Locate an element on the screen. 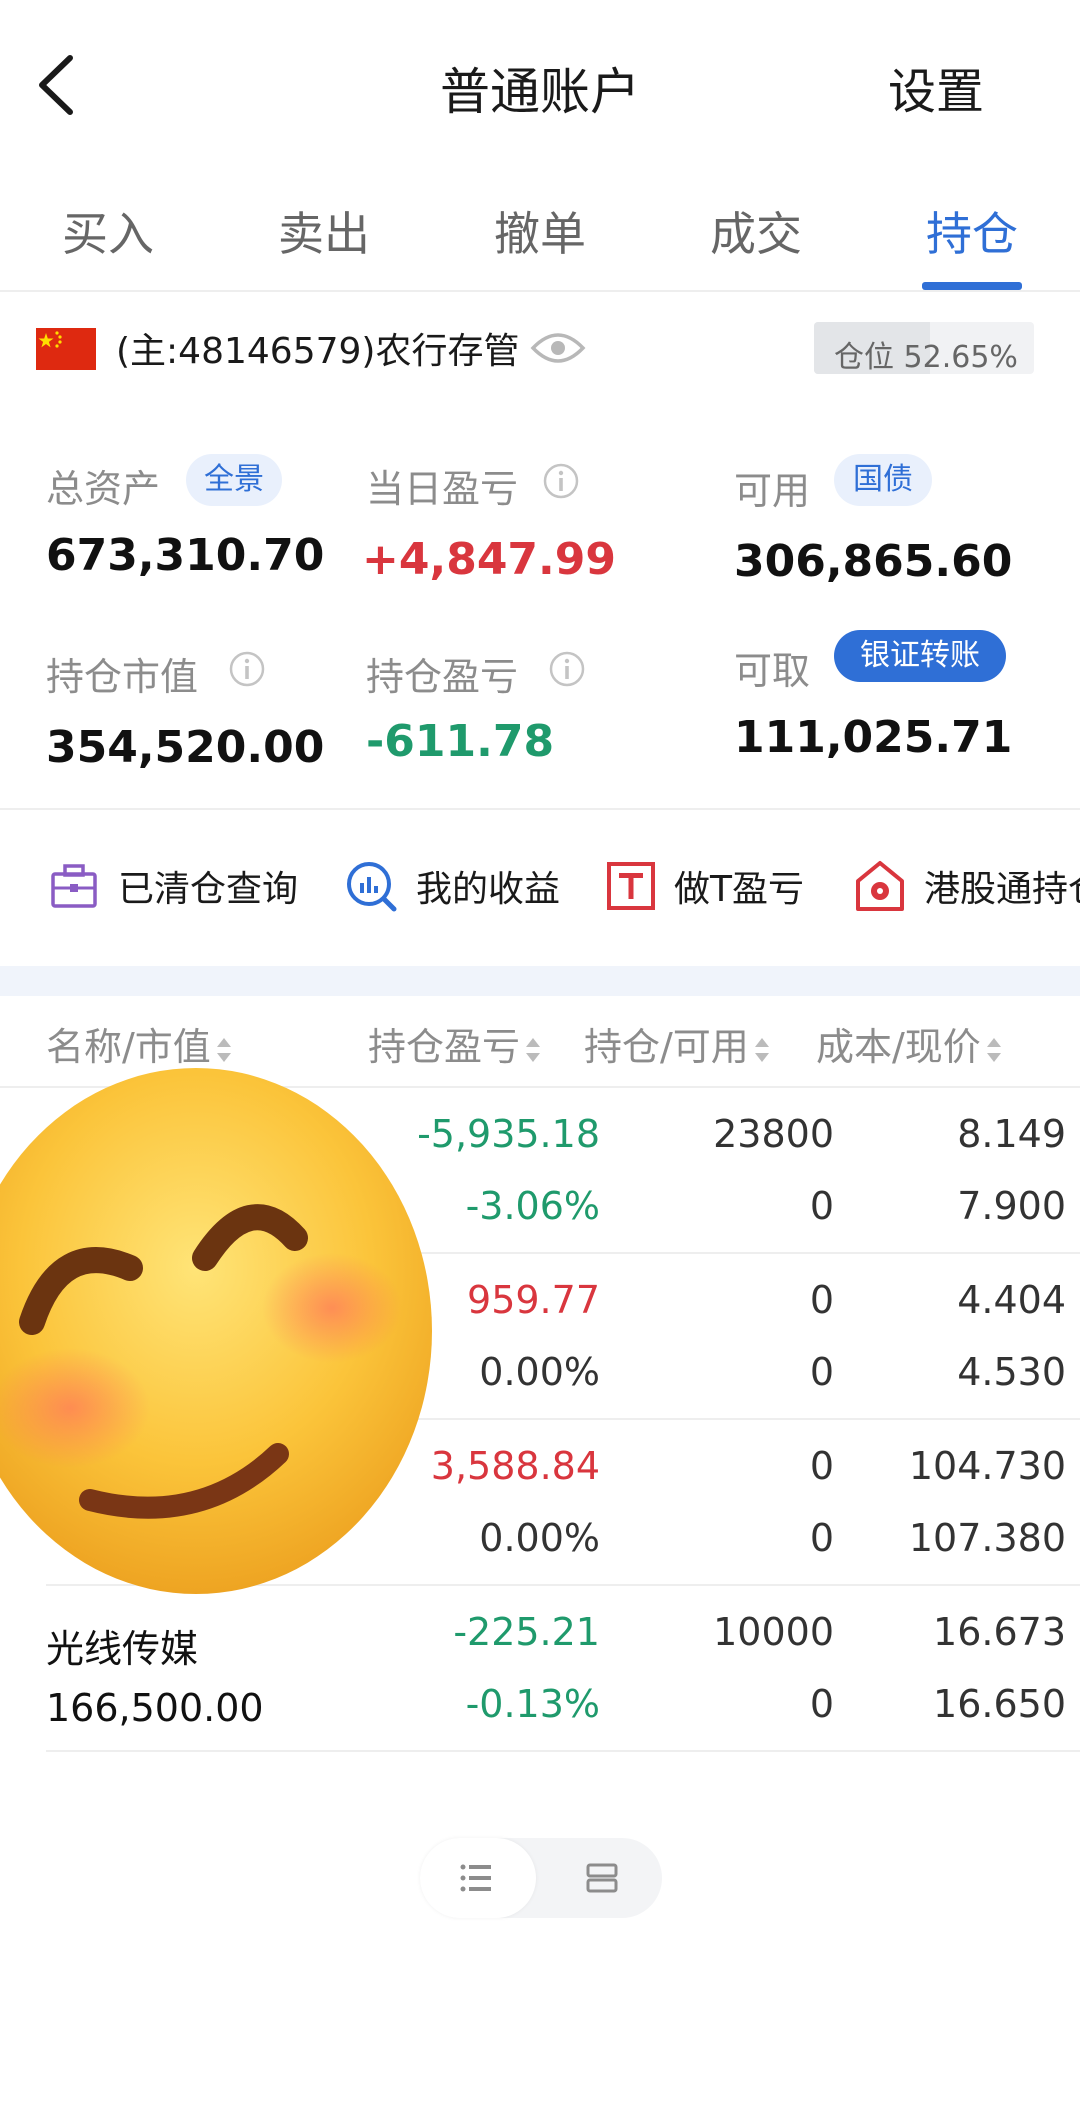  quick-action-my-earnings: 我的收益 is located at coordinates (452, 886).